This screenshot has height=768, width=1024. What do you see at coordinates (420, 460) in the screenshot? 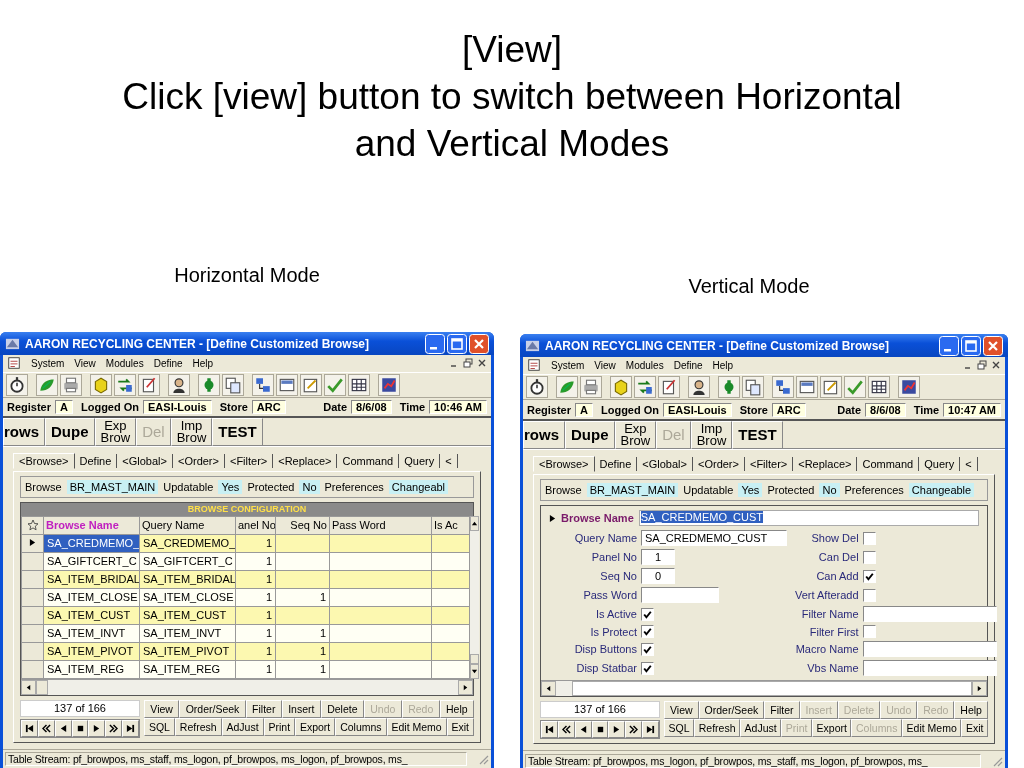
I see `tab: Query` at bounding box center [420, 460].